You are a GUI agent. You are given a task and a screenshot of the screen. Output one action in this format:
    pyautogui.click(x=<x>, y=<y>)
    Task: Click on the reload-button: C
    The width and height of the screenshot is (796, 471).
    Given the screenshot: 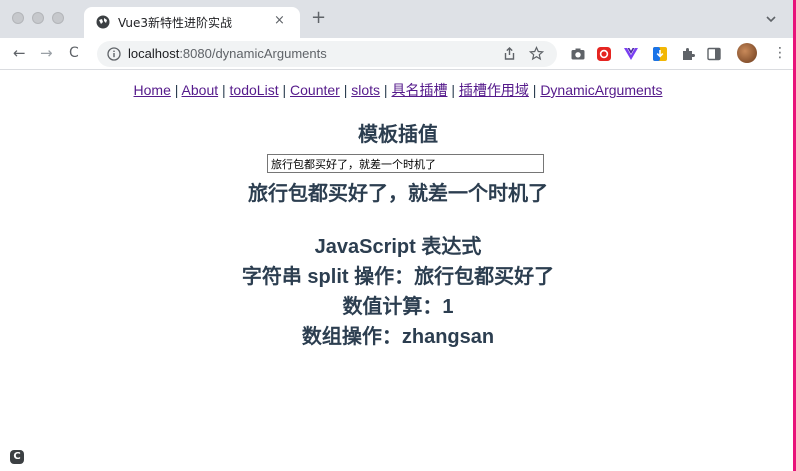 What is the action you would take?
    pyautogui.click(x=74, y=53)
    